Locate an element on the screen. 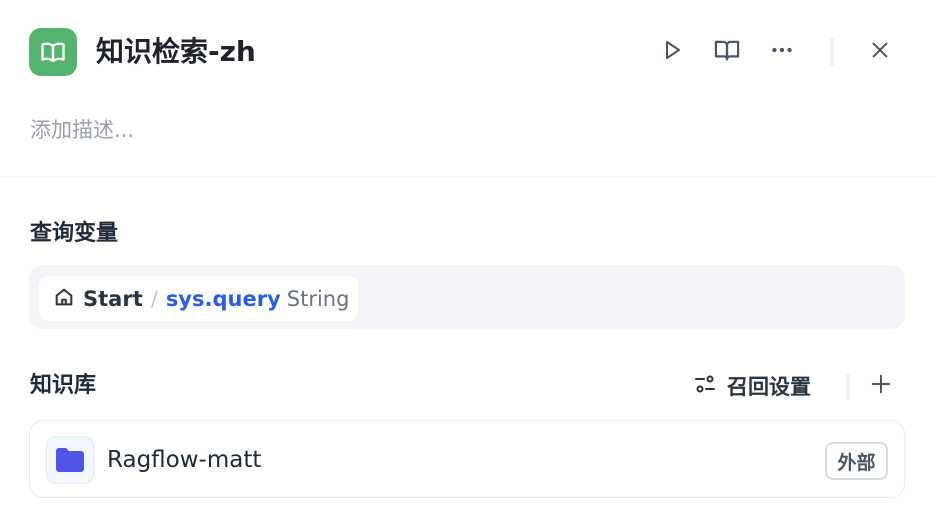  sliders-icon is located at coordinates (705, 386).